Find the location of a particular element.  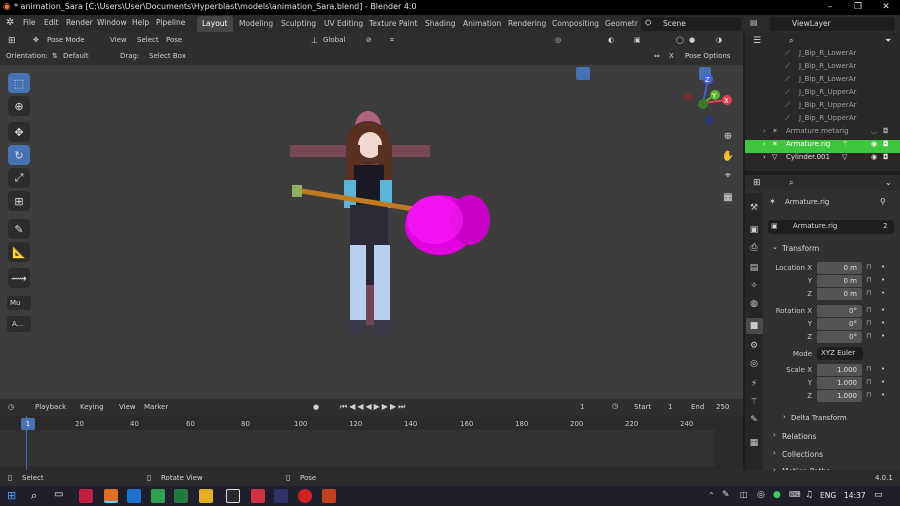

tab-uv-editing: UV Editing is located at coordinates (343, 24).